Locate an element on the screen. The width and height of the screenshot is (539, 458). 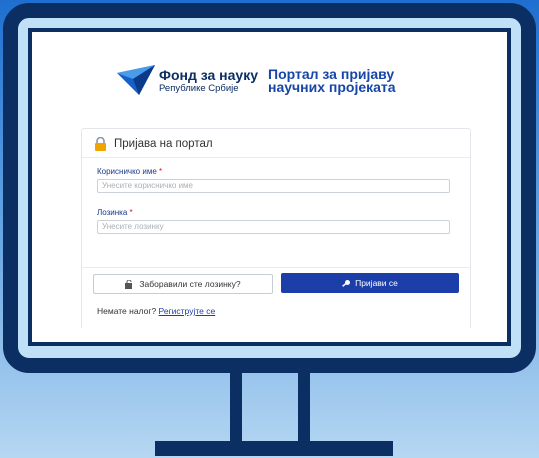
login-button-label: Пријави се is located at coordinates (376, 283).